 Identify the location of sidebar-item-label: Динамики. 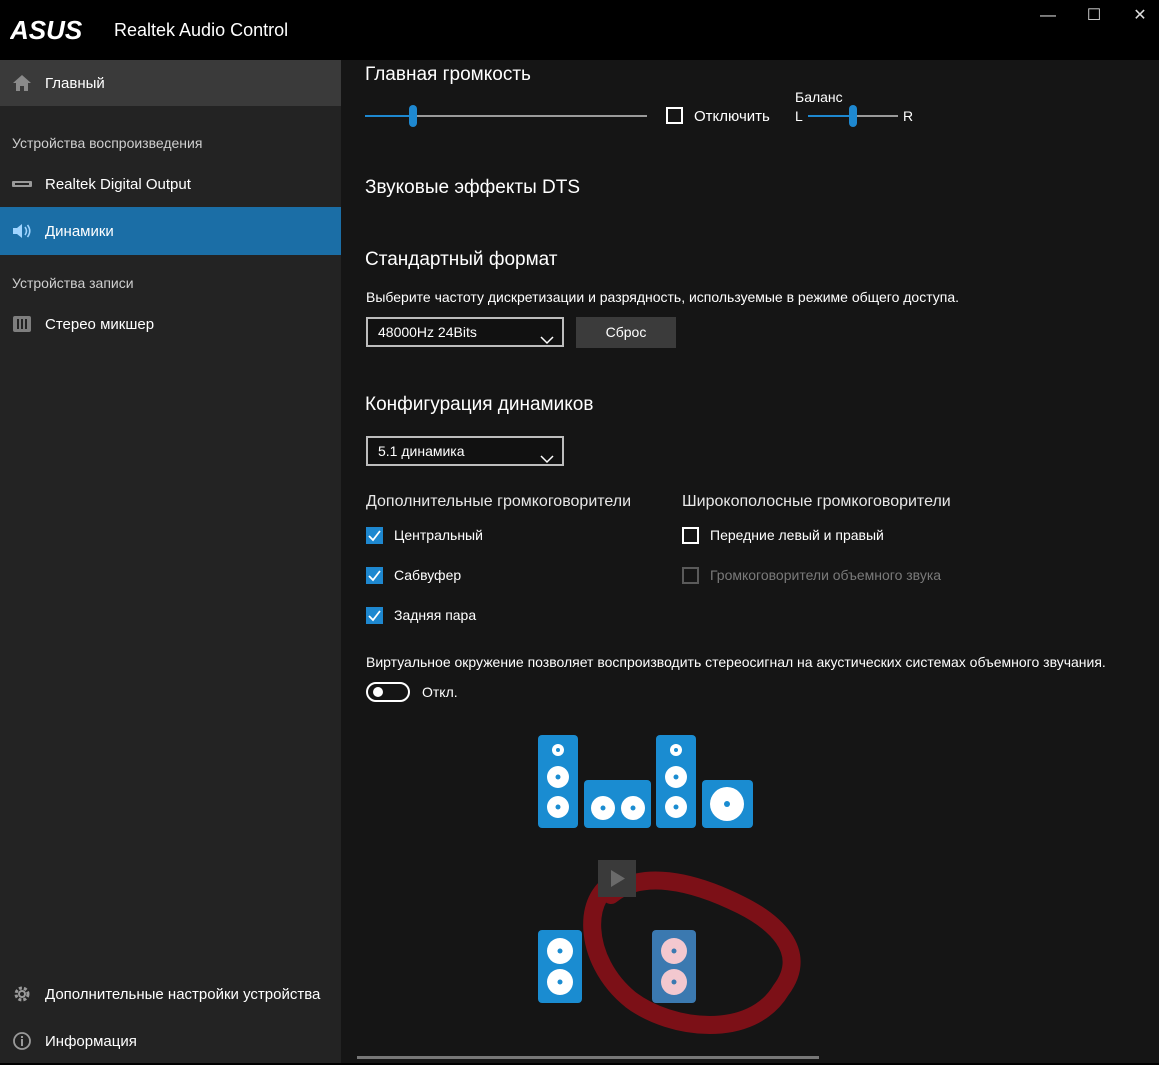
(79, 231).